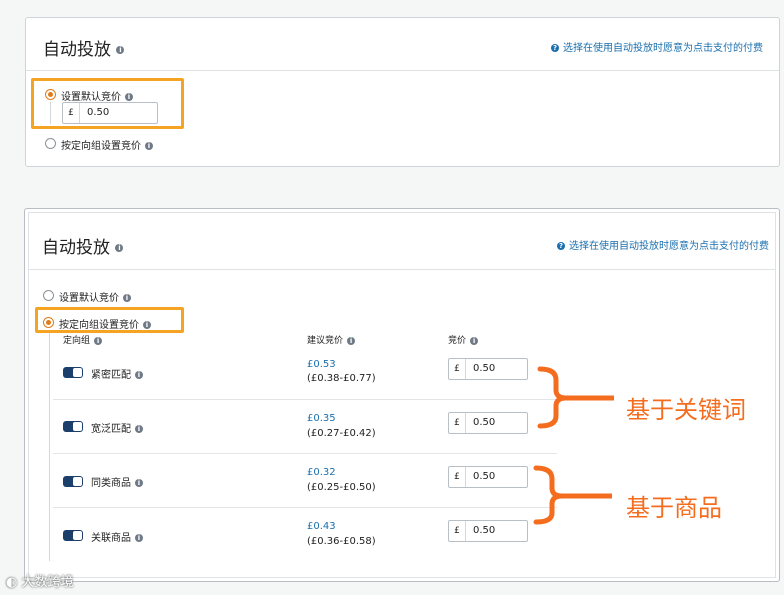  I want to click on product-bracket, so click(548, 495).